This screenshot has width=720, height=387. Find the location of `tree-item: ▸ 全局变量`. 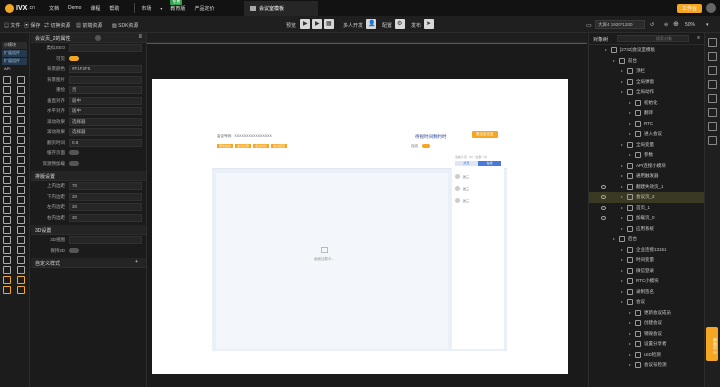

tree-item: ▸ 全局变量 is located at coordinates (646, 145).